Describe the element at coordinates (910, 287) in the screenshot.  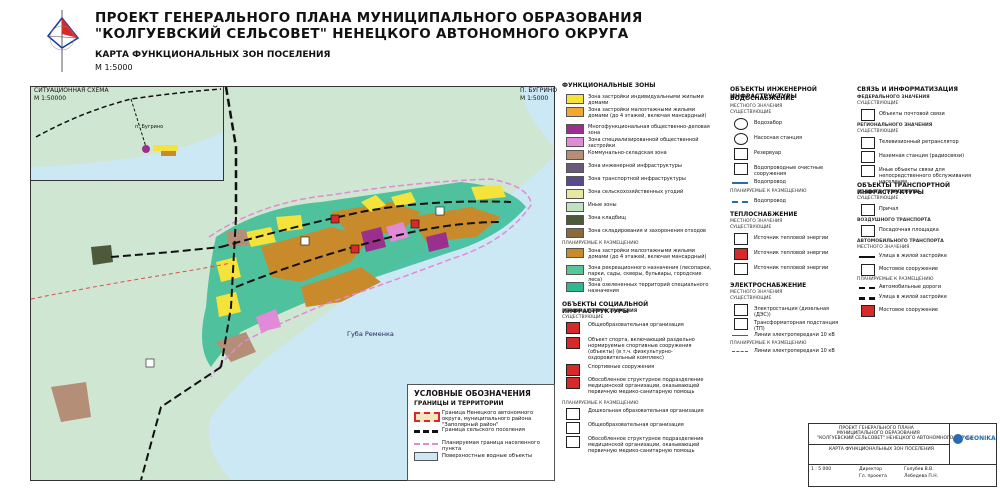
I see `transport-label: Автомобильные дороги` at that location.